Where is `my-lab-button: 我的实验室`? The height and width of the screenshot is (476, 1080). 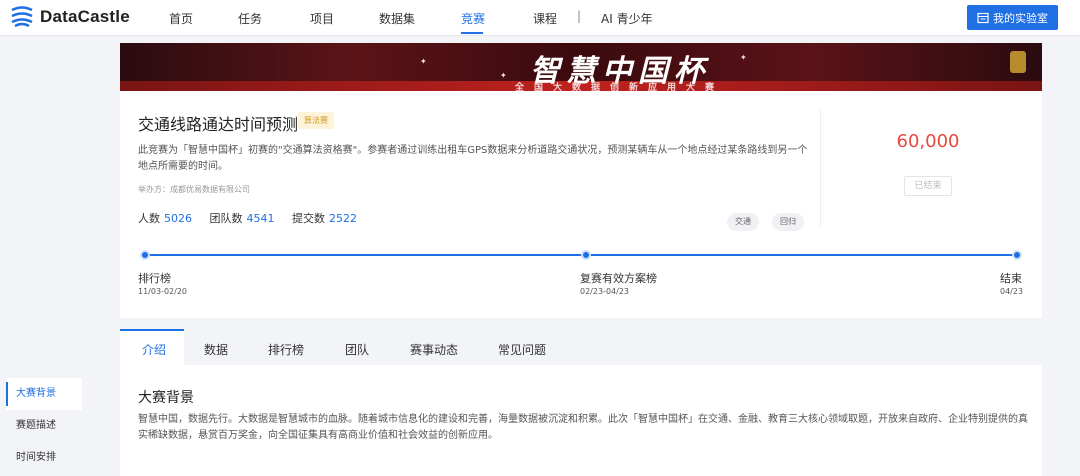 my-lab-button: 我的实验室 is located at coordinates (1012, 17).